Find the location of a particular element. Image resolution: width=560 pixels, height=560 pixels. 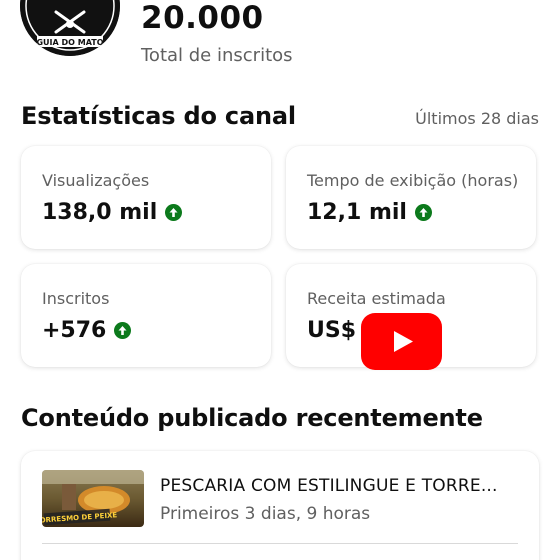

stat-value-row: +576 is located at coordinates (87, 330).